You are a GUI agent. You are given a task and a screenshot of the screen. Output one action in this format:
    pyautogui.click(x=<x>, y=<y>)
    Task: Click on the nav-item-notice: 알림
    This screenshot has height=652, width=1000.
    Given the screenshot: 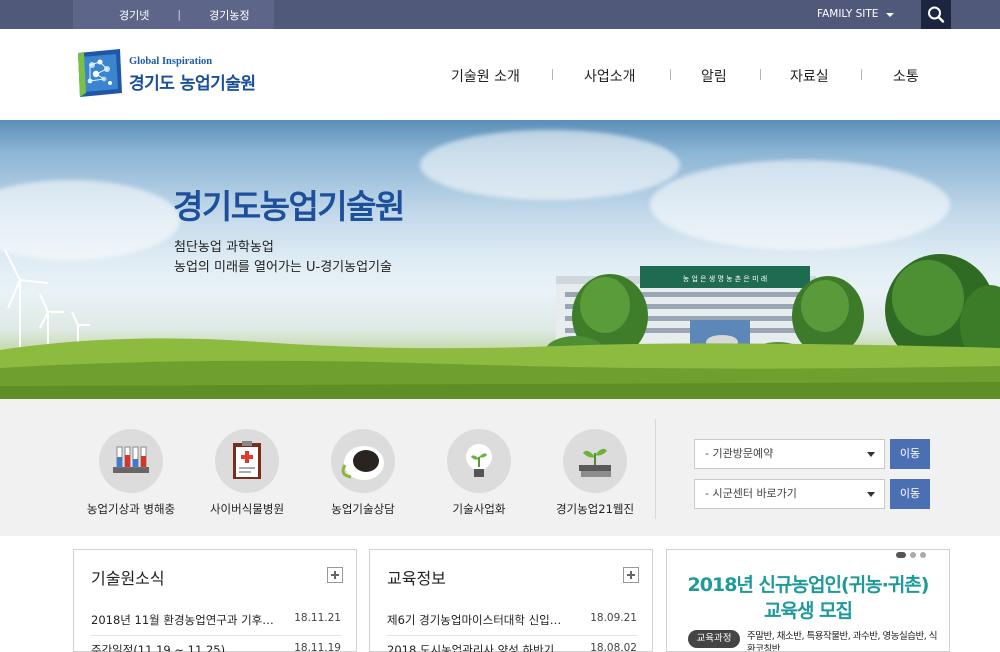 What is the action you would take?
    pyautogui.click(x=714, y=76)
    